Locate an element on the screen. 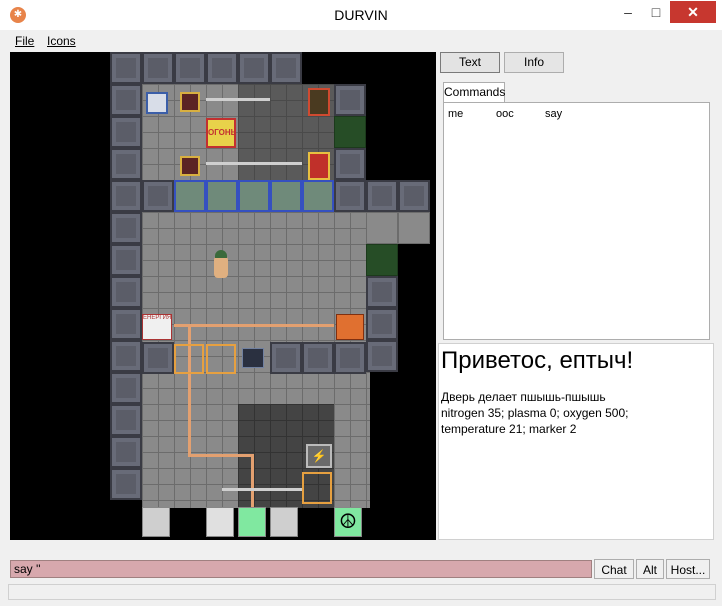 This screenshot has height=606, width=722. player-hat-icon is located at coordinates (221, 254).